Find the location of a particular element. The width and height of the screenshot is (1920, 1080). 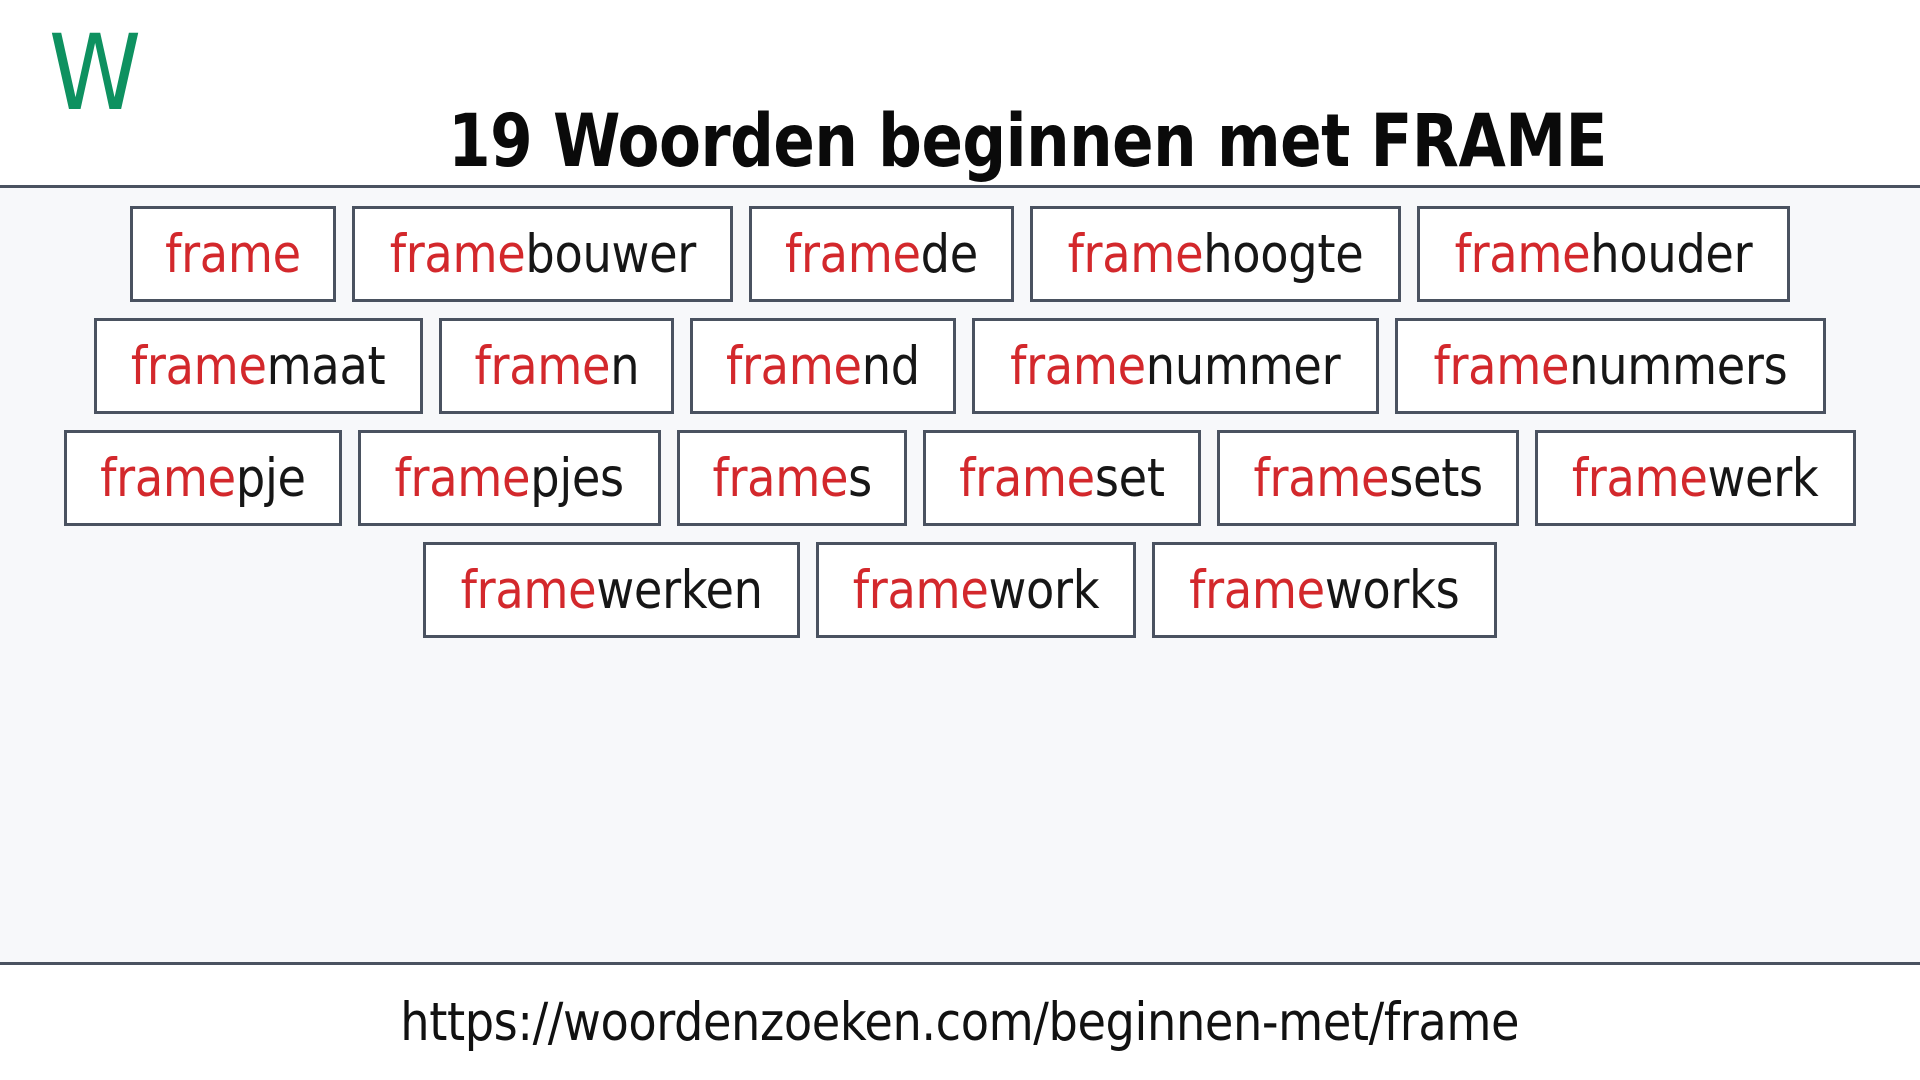

word-suffix: maat is located at coordinates (326, 366).